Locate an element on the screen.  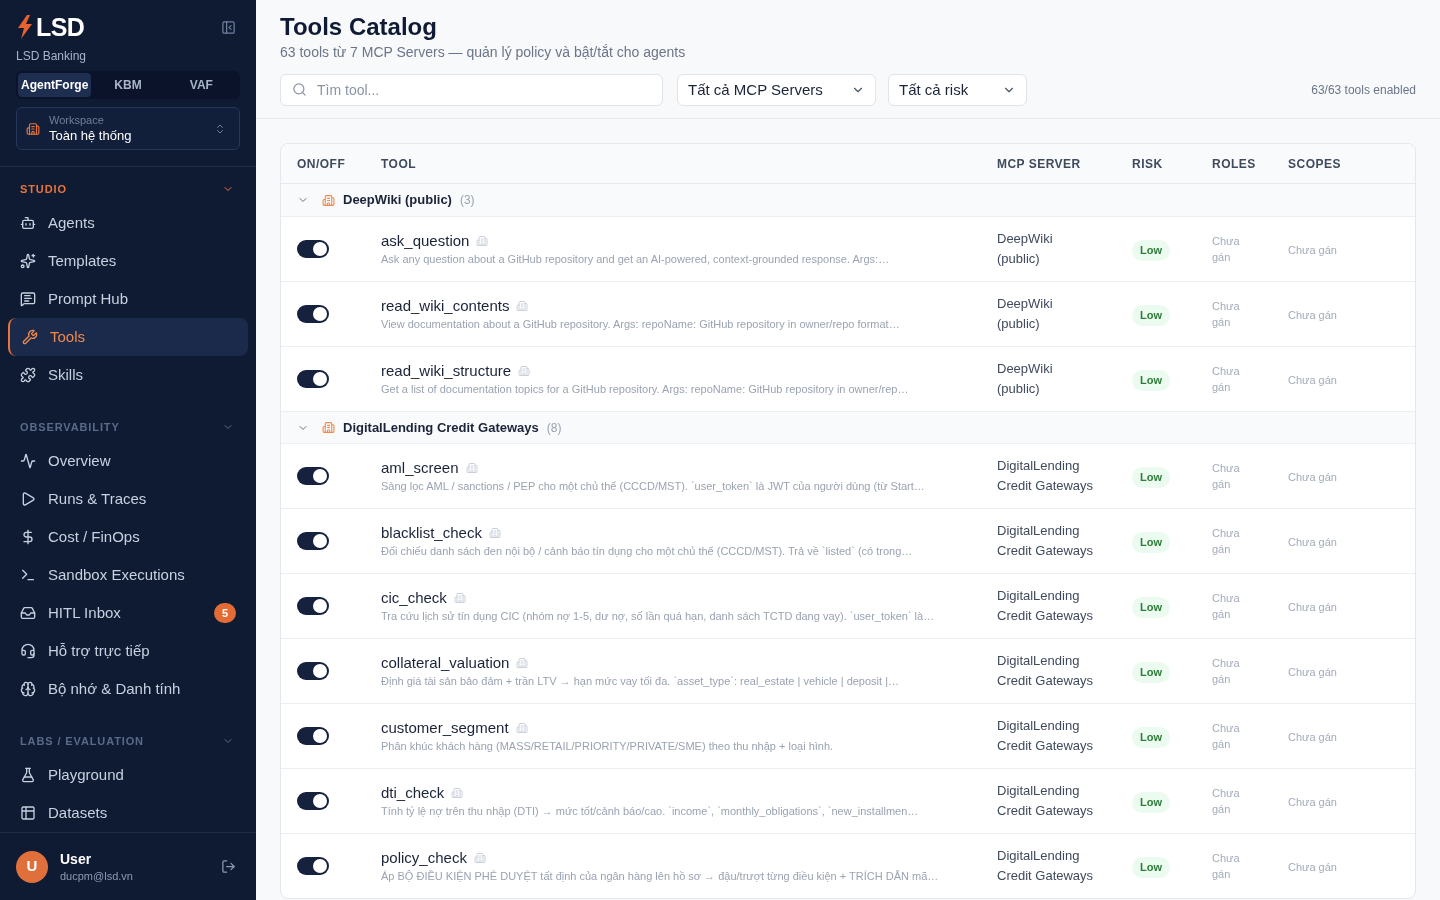
sidebar-item: Cost / FinOps is located at coordinates (128, 537).